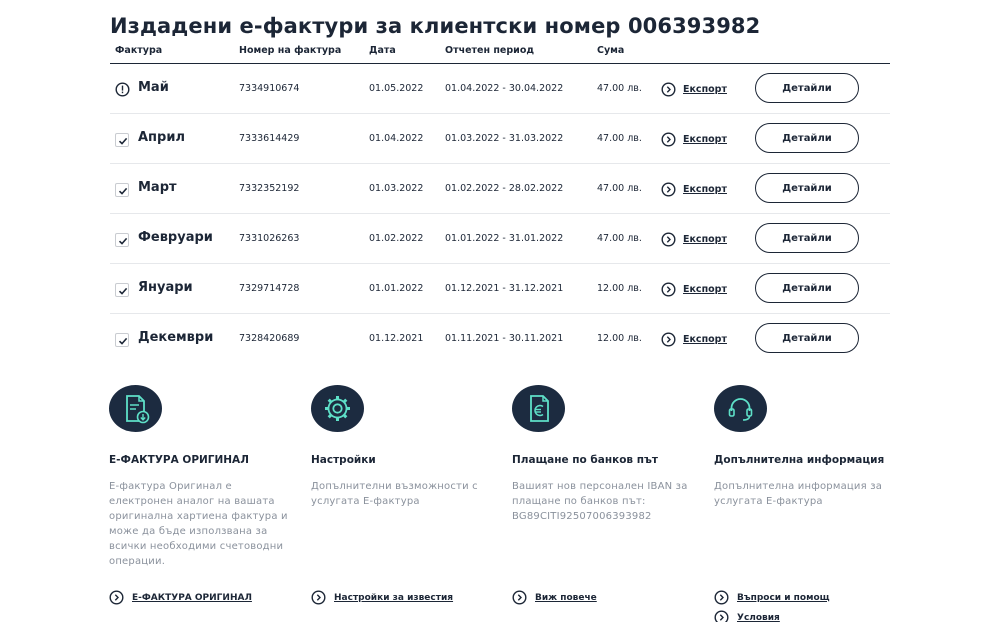  Describe the element at coordinates (396, 238) in the screenshot. I see `invoice-date: 01.02.2022` at that location.